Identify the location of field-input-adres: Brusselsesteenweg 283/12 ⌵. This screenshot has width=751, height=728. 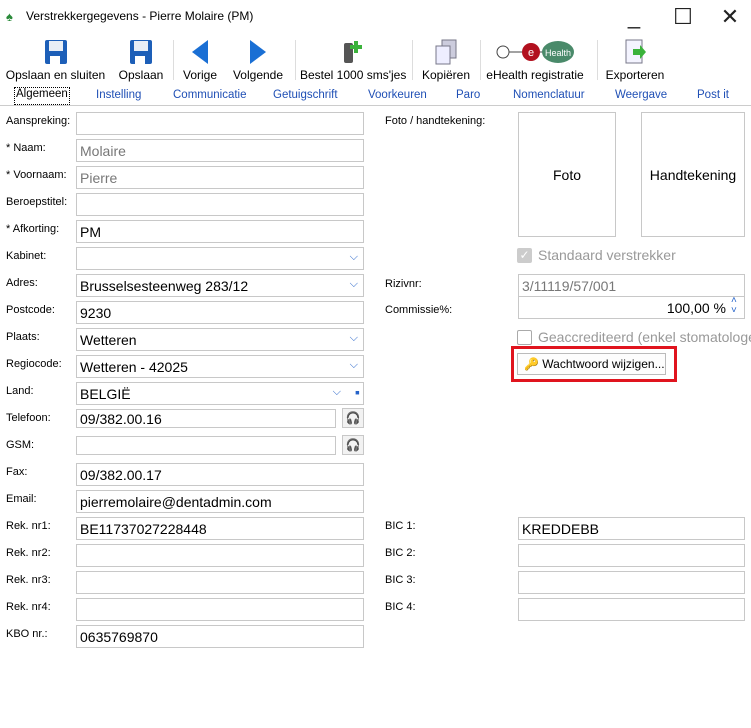
(220, 285).